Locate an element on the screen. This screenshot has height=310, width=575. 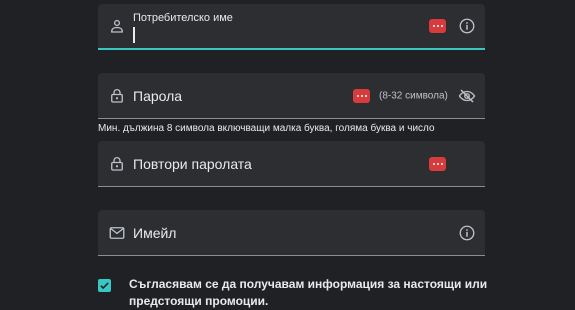
email-field: Имейл is located at coordinates (291, 233).